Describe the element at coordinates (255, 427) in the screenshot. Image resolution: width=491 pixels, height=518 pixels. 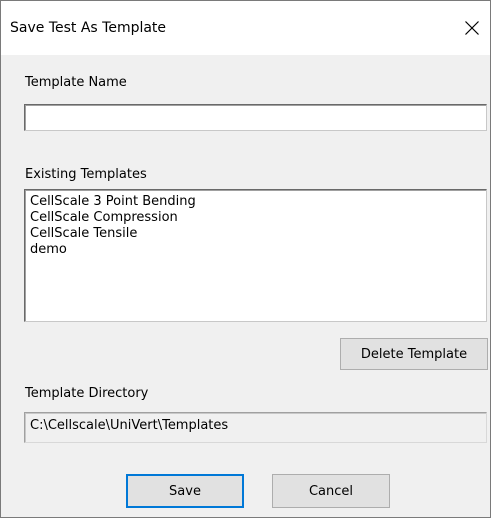
I see `template-directory-value: C:\Cellscale\UniVert\Templates` at that location.